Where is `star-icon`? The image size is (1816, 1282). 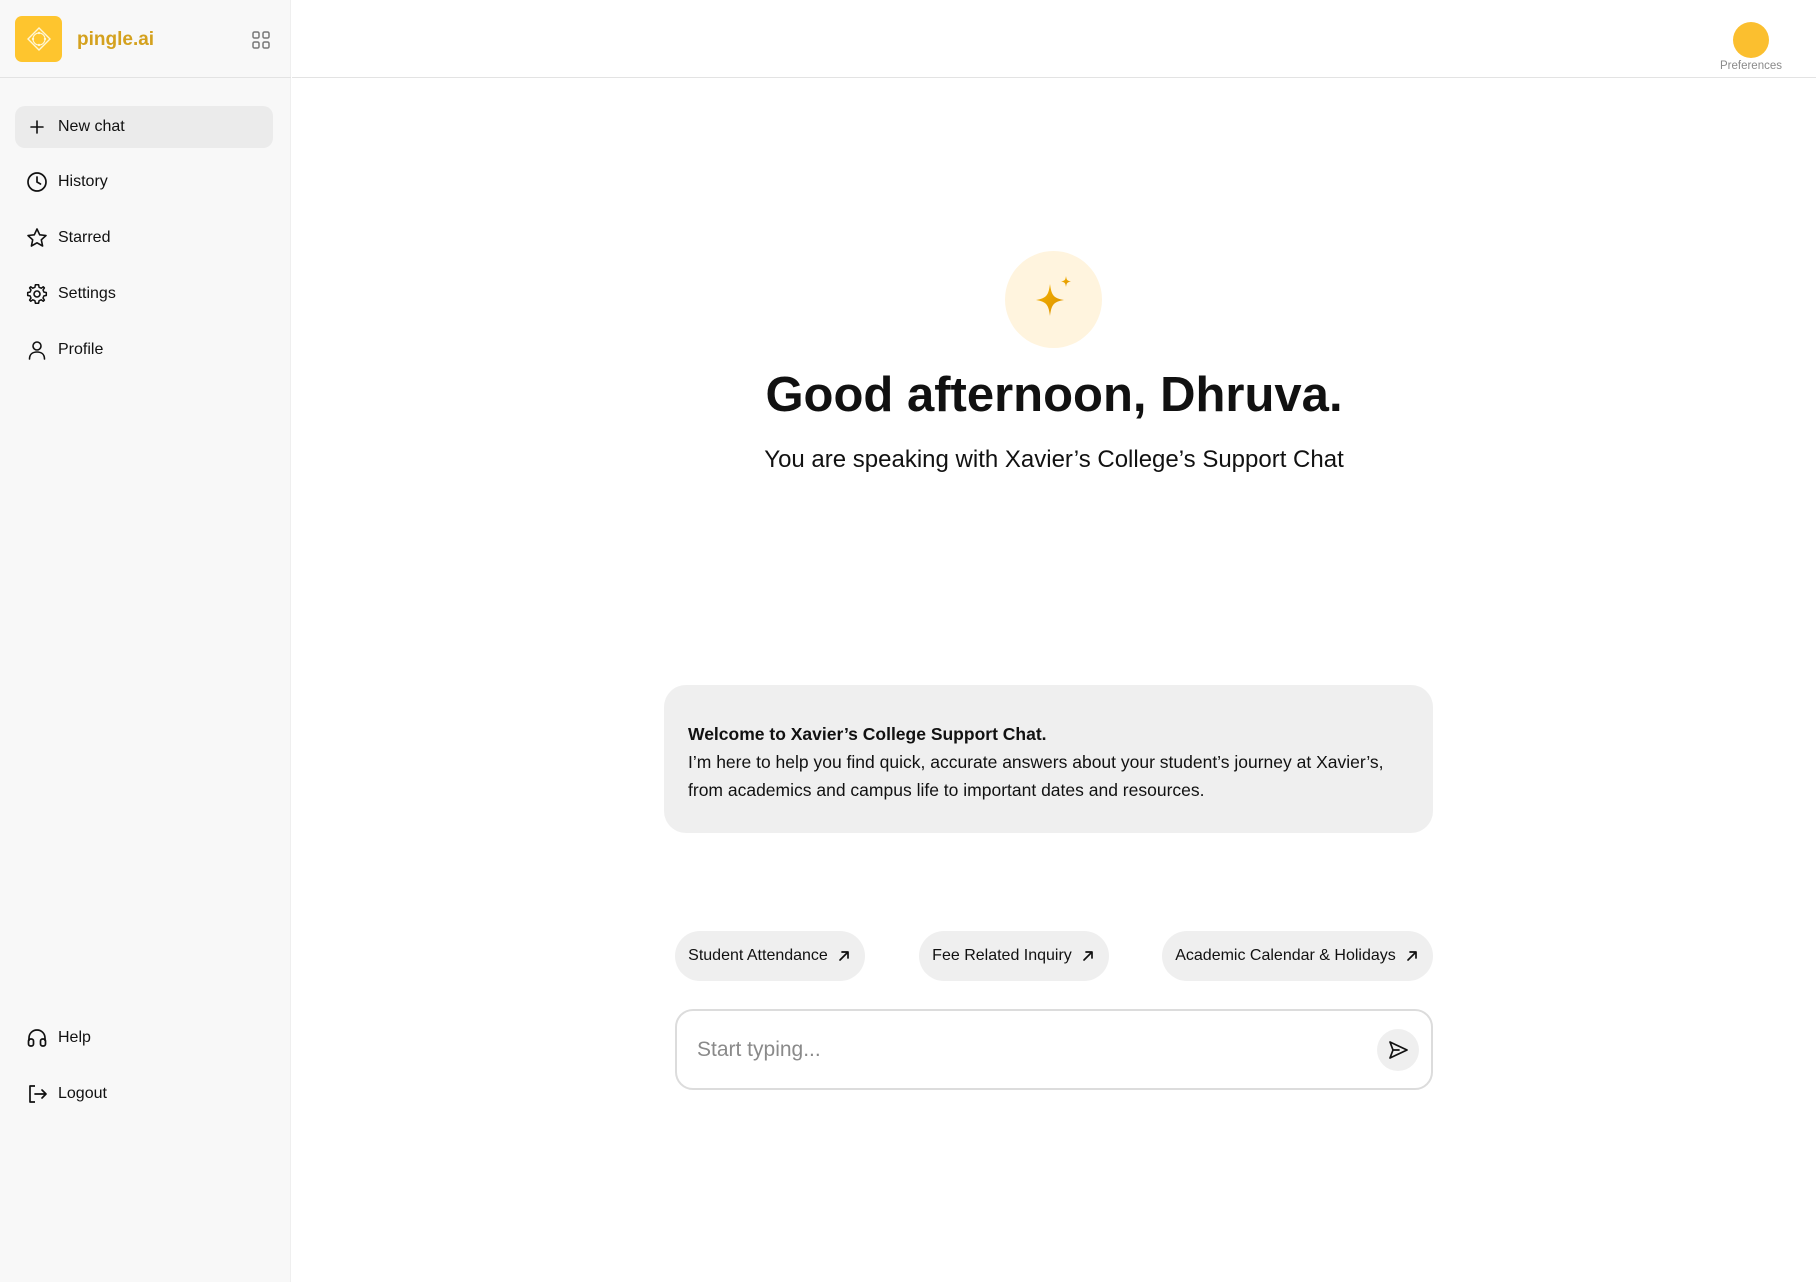
star-icon is located at coordinates (37, 238).